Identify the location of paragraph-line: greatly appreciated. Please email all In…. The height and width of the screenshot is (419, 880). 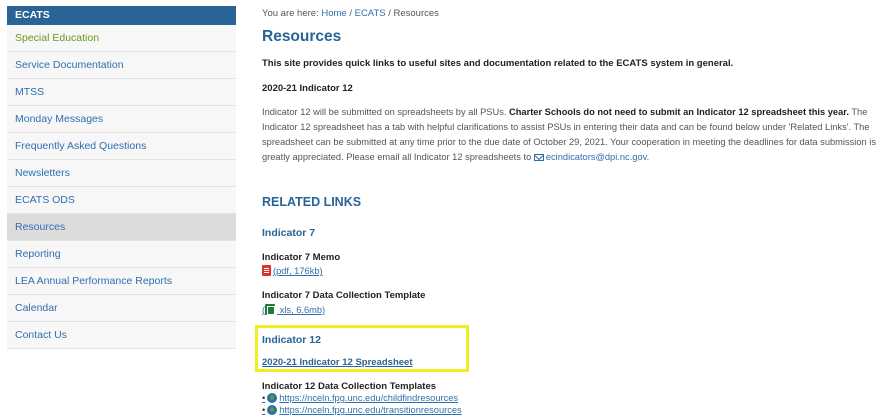
(571, 157).